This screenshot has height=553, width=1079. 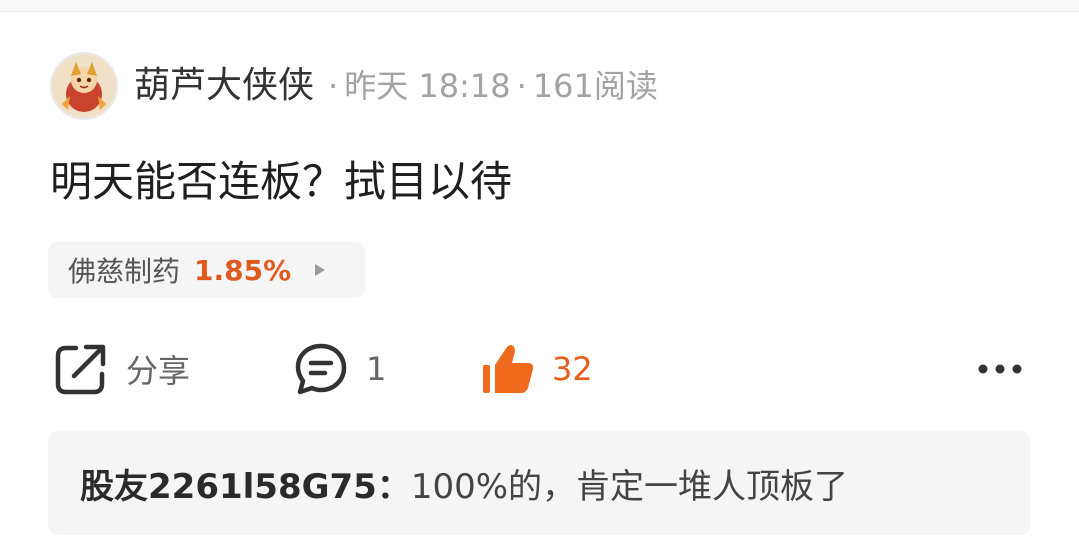 I want to click on thumbs-up-icon, so click(x=508, y=369).